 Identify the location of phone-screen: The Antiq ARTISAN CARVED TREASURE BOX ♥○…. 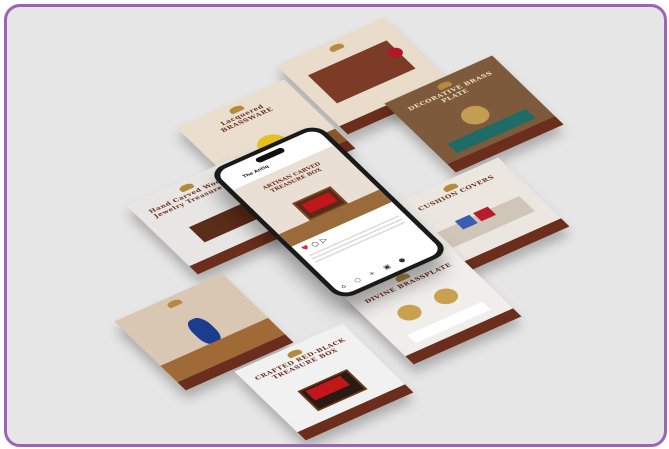
(329, 212).